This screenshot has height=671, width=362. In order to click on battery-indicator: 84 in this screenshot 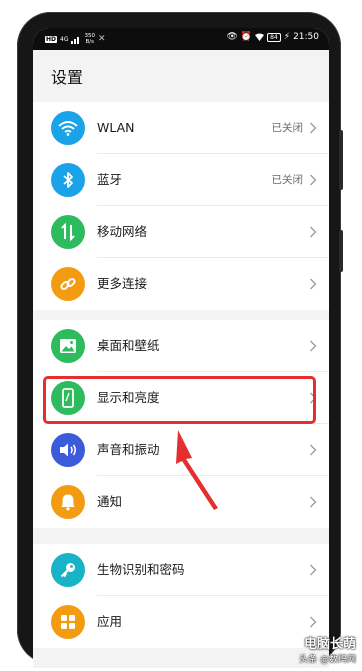, I will do `click(274, 37)`.